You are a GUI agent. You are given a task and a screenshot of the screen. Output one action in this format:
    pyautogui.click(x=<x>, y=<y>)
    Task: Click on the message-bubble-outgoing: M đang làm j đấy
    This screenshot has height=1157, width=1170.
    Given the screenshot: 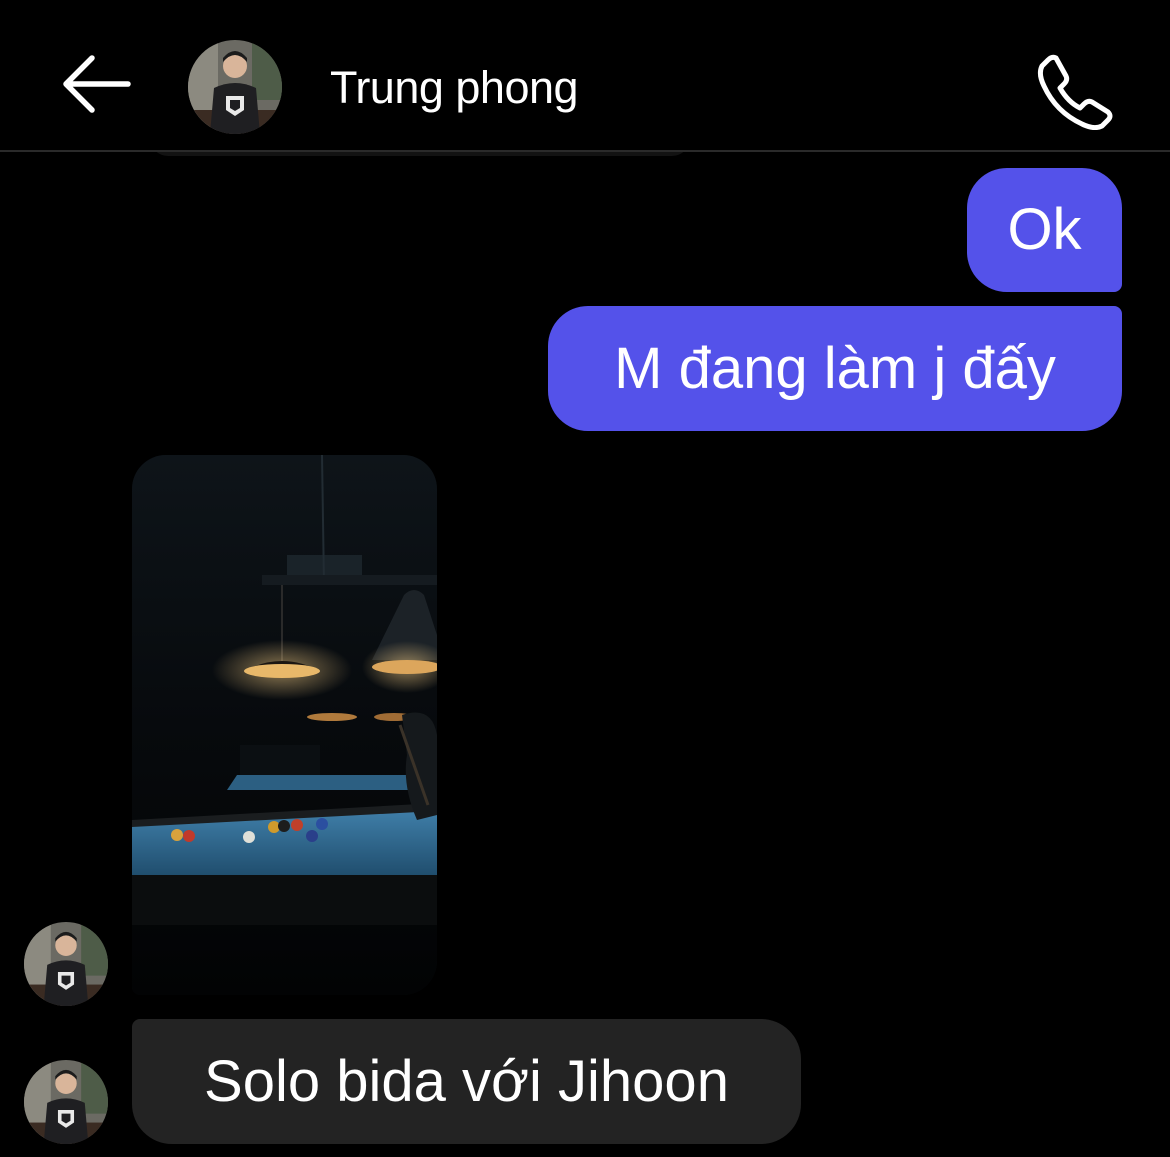 What is the action you would take?
    pyautogui.click(x=835, y=368)
    